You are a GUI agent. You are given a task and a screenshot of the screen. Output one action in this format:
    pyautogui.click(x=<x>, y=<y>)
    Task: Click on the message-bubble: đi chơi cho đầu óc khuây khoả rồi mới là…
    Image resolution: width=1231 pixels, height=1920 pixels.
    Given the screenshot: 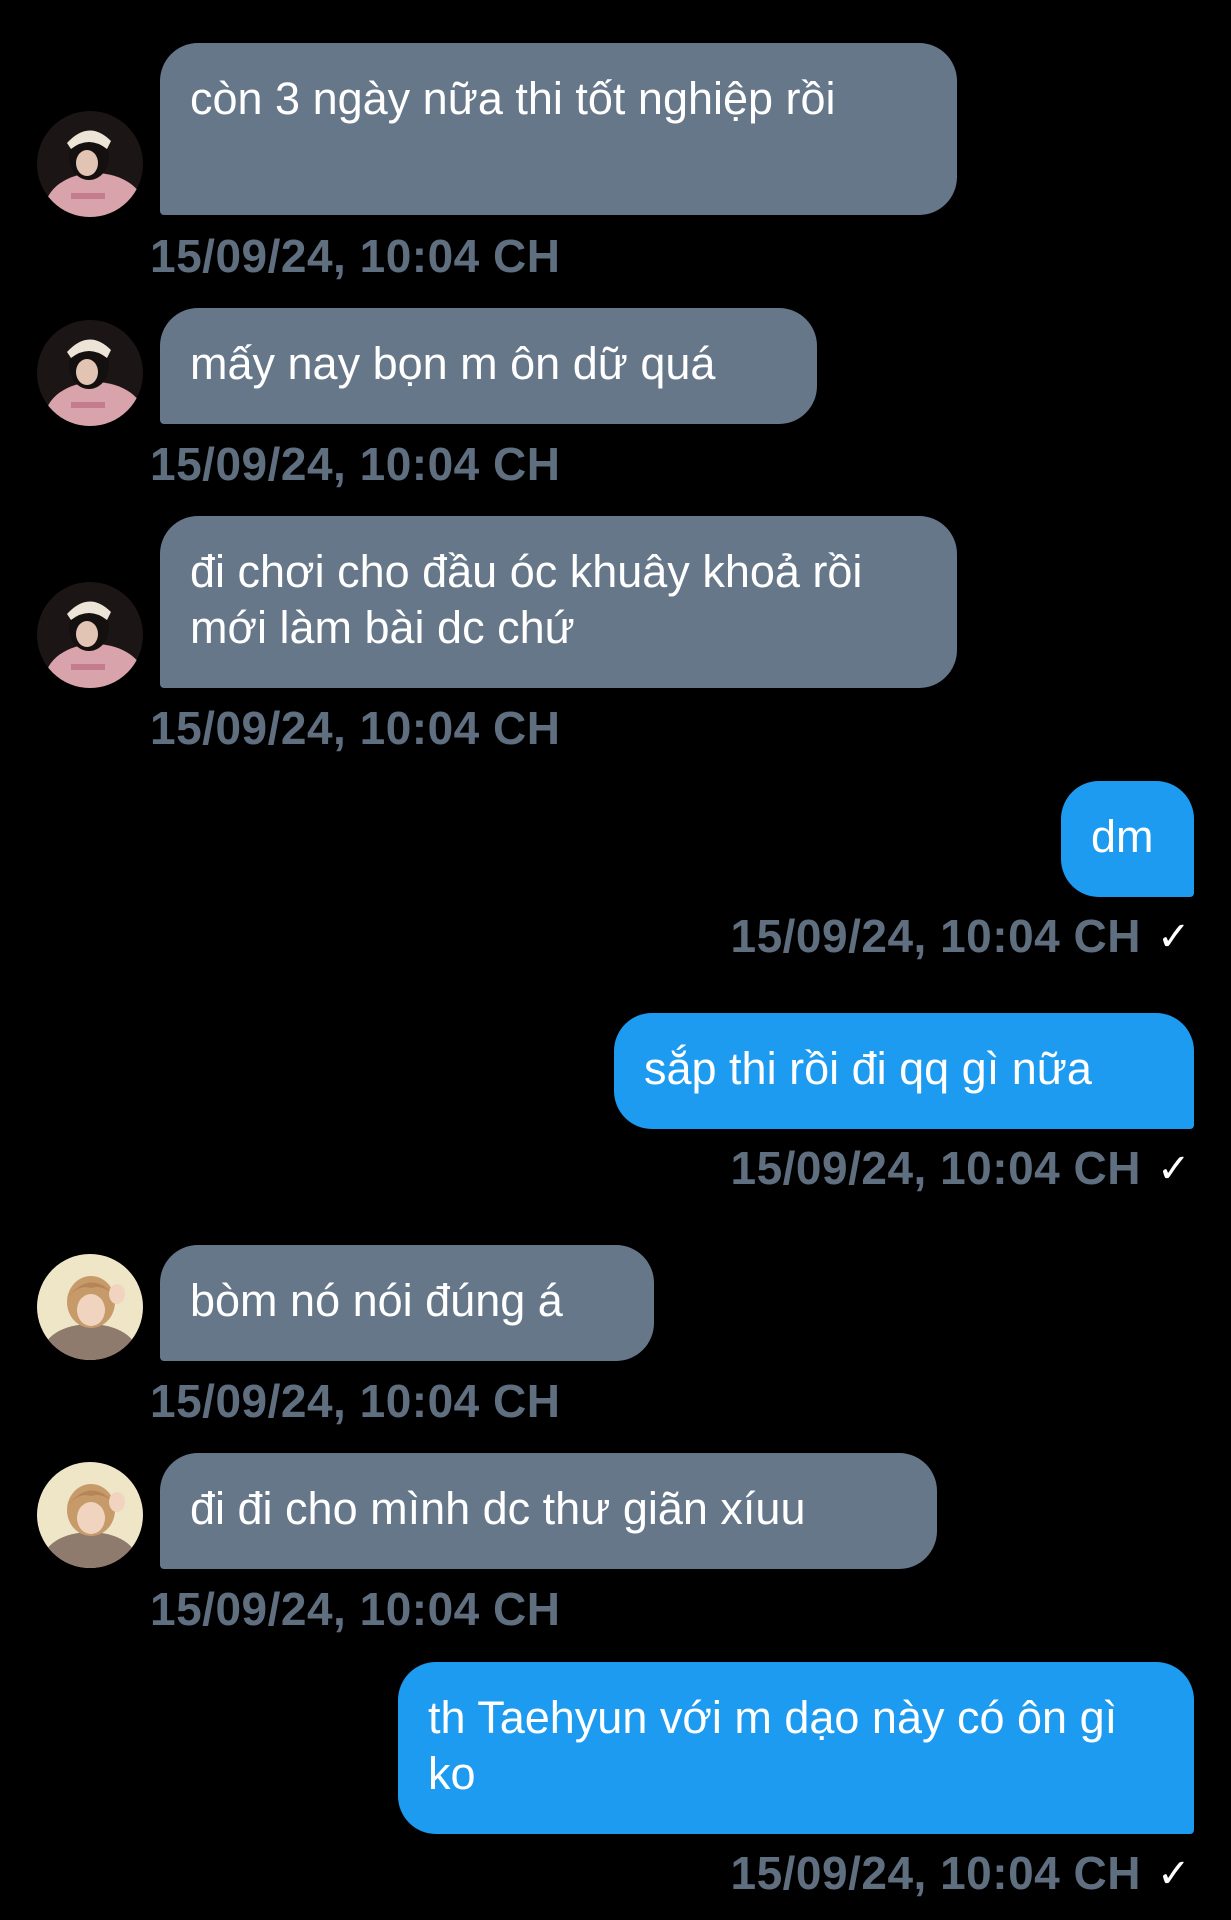 What is the action you would take?
    pyautogui.click(x=558, y=602)
    